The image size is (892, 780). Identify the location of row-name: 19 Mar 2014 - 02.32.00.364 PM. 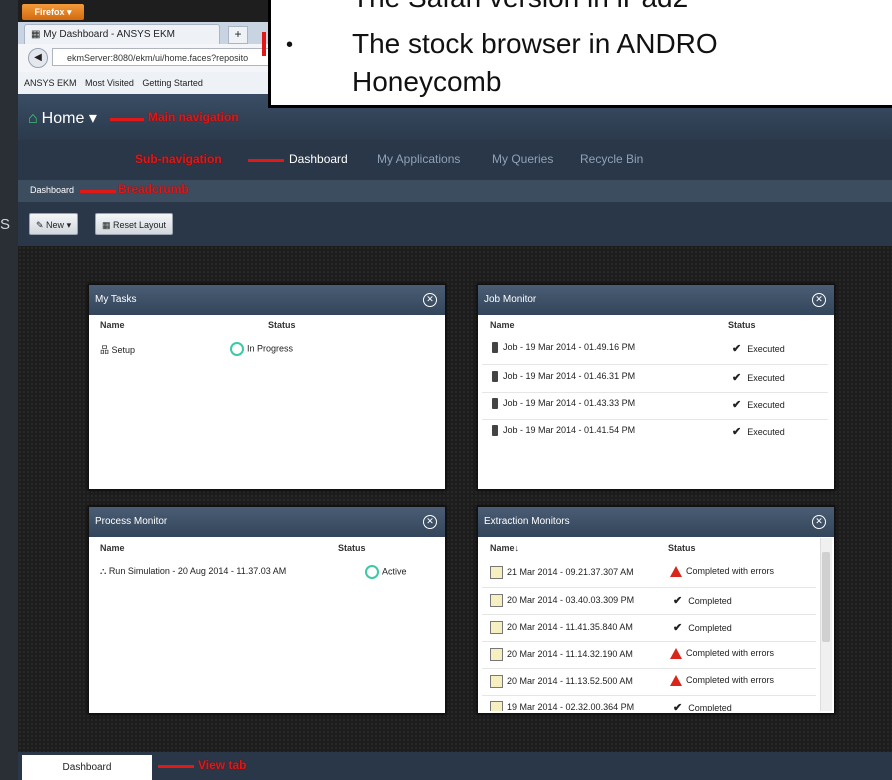
(571, 706).